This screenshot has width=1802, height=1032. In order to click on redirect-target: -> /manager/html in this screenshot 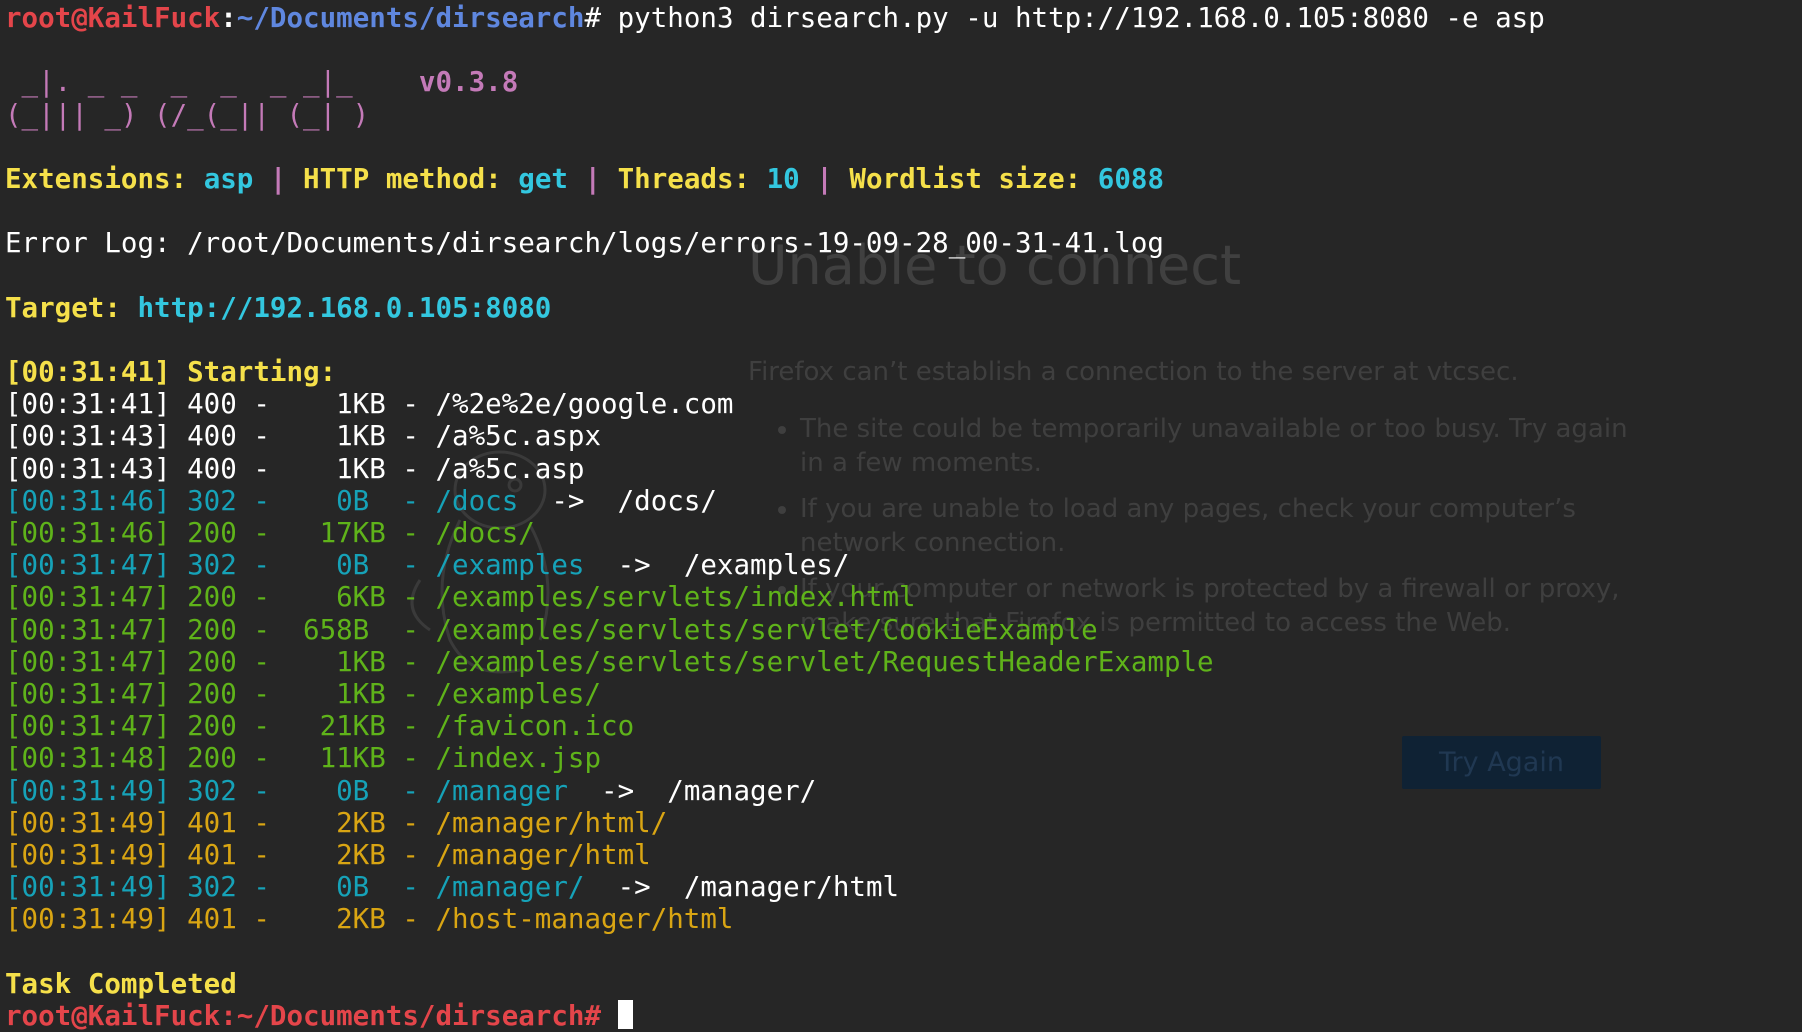, I will do `click(742, 887)`.